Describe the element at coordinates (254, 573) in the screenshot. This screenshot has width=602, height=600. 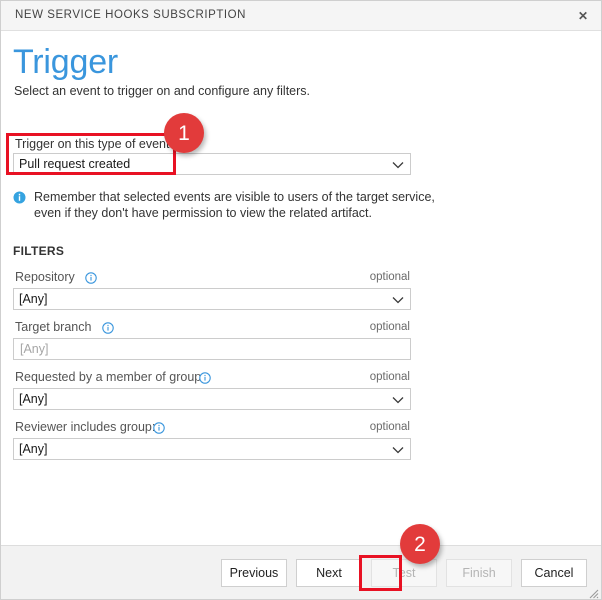
I see `previous-button: Previous` at that location.